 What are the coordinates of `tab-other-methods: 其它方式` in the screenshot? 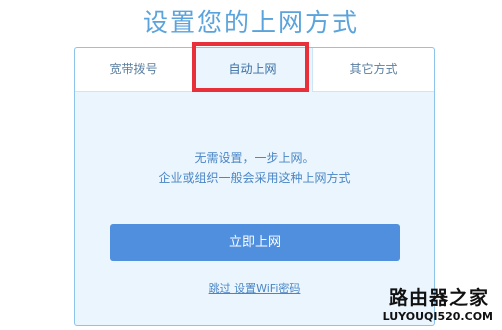 It's located at (373, 69).